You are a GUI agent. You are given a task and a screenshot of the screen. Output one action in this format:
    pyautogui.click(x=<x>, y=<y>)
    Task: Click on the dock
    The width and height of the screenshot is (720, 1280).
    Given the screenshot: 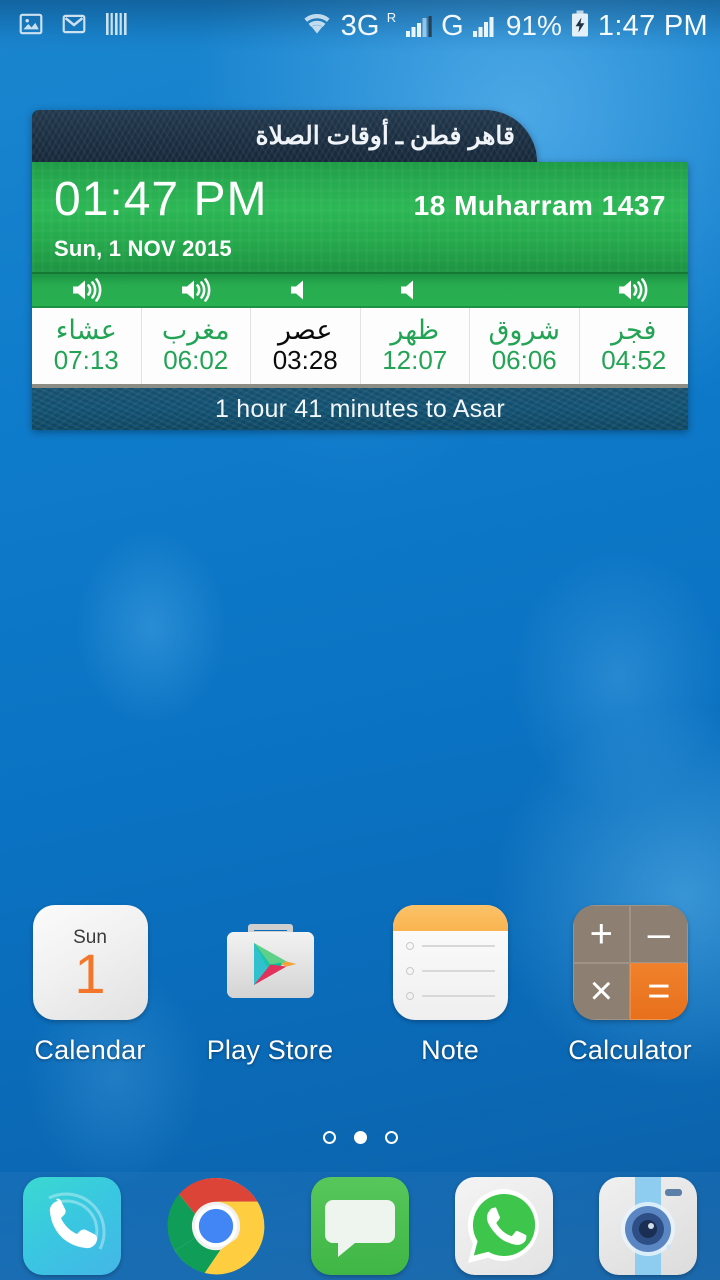 What is the action you would take?
    pyautogui.click(x=360, y=1226)
    